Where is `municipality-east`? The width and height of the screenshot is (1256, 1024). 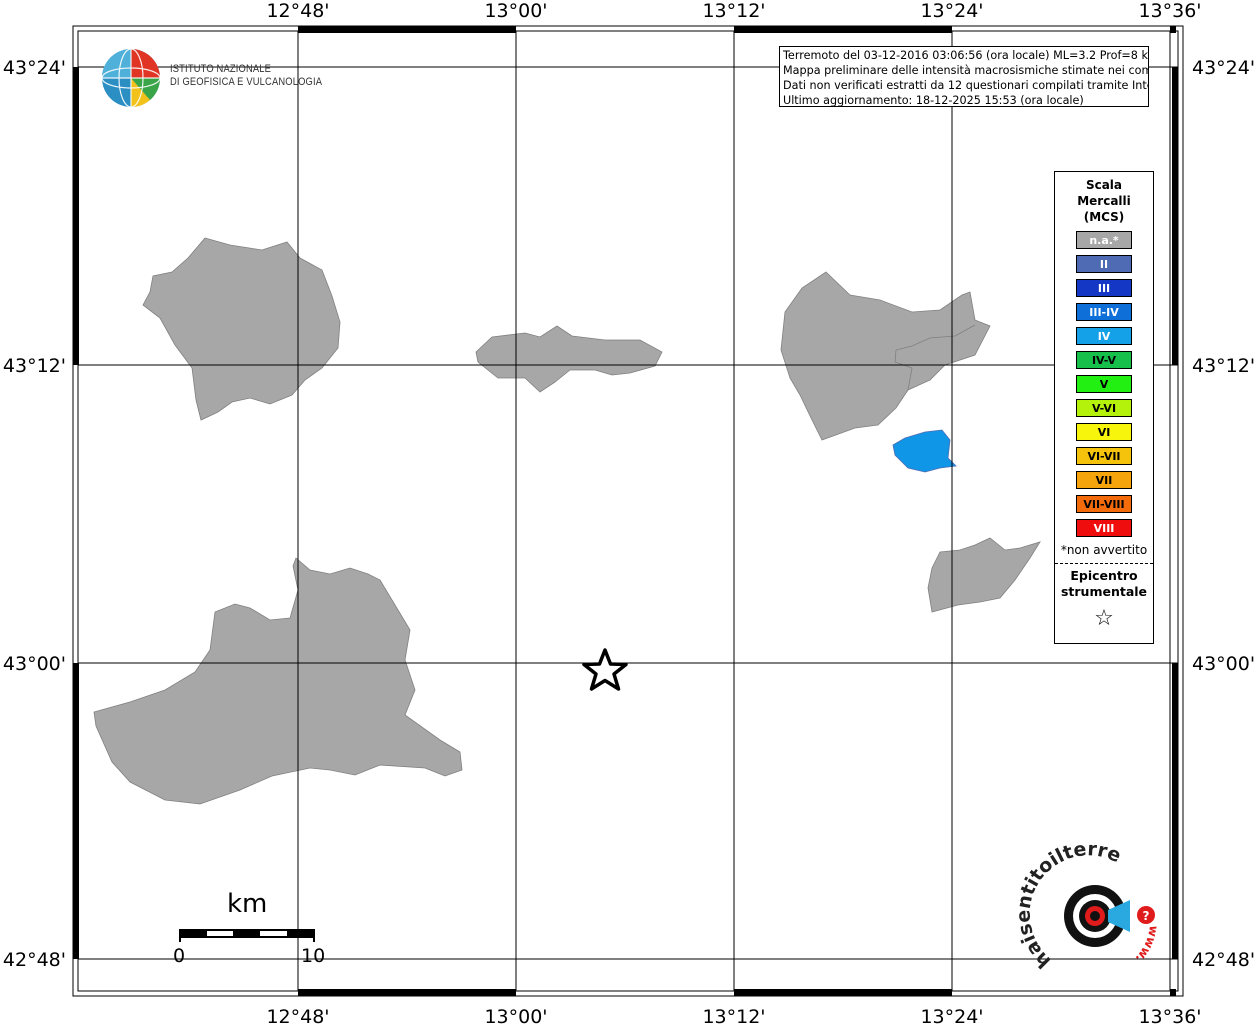
municipality-east is located at coordinates (984, 575).